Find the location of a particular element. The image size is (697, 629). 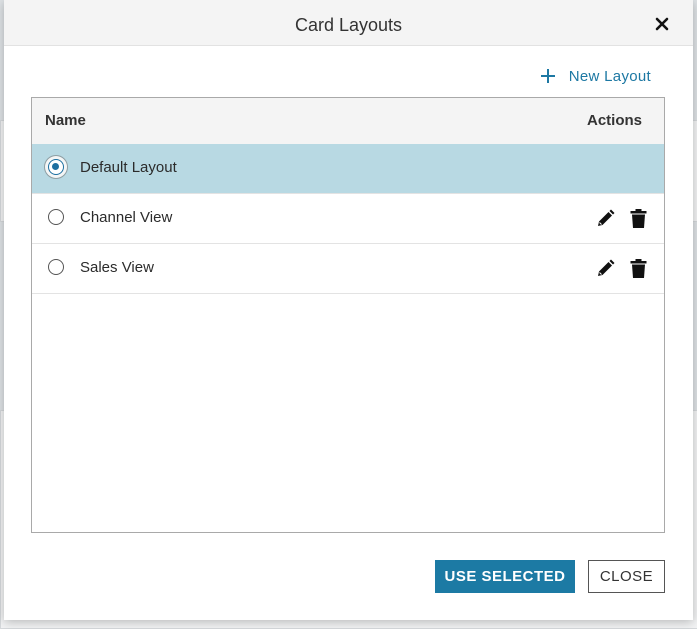

row-label: Default Layout is located at coordinates (128, 167).